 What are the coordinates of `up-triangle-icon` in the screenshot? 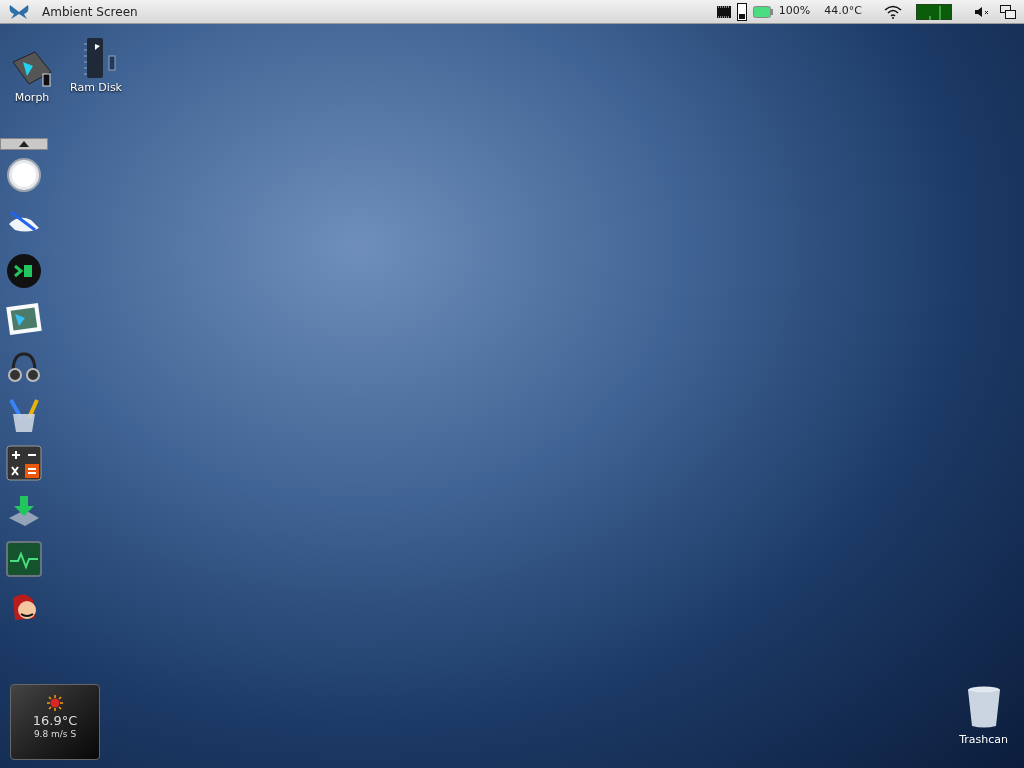 It's located at (24, 144).